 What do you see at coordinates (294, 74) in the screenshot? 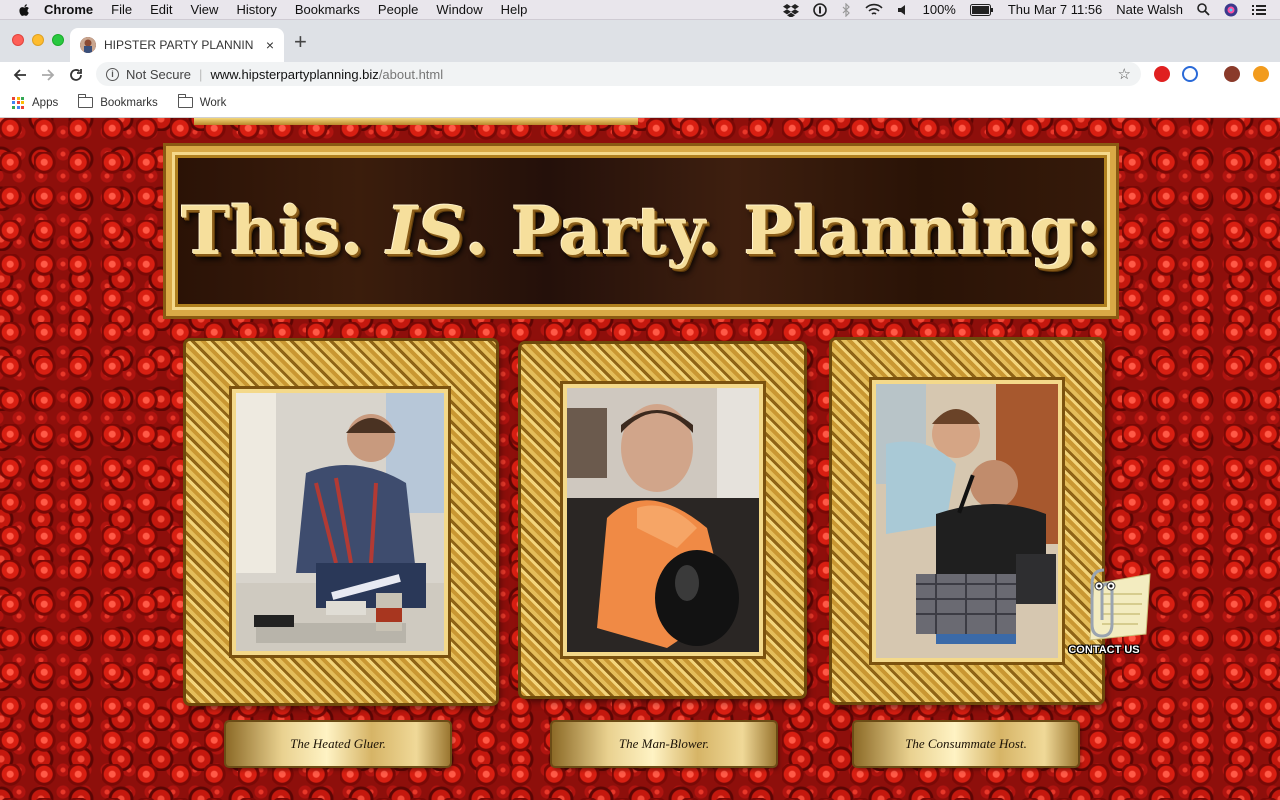
I see `url-host: www.hipsterpartyplanning.biz` at bounding box center [294, 74].